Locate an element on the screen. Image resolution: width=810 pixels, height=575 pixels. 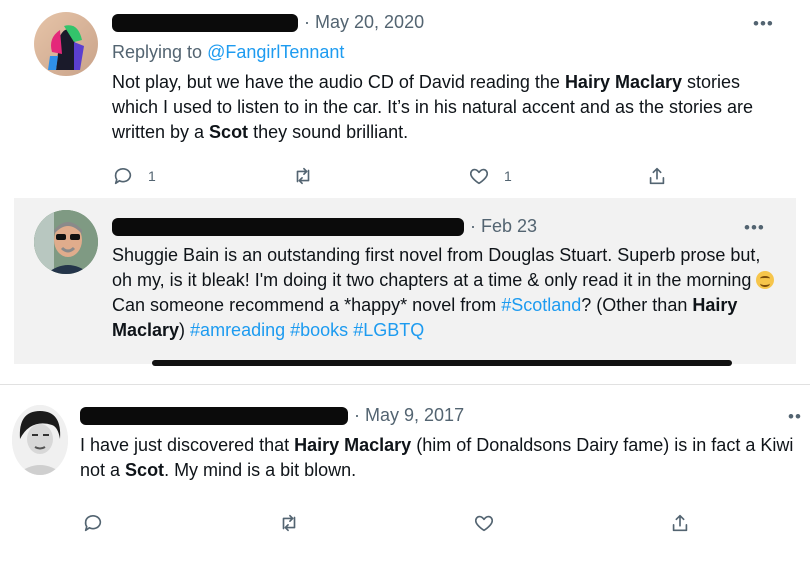
reply-button: 1 is located at coordinates (134, 176).